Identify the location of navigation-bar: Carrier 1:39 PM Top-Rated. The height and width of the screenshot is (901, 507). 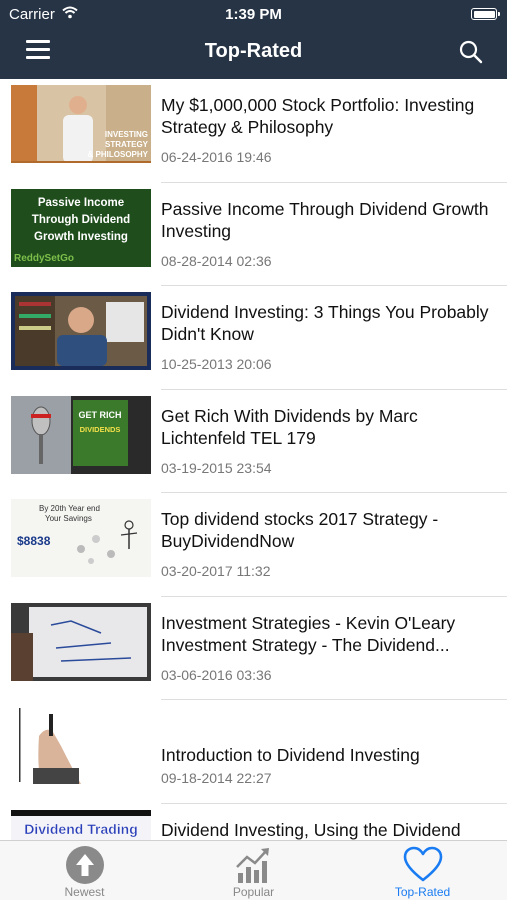
(253, 39).